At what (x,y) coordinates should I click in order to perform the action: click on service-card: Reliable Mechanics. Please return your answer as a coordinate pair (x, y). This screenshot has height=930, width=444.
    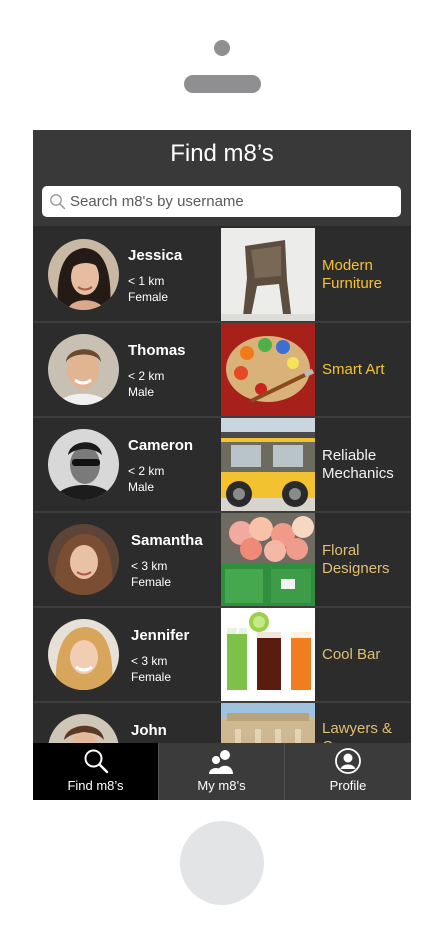
    Looking at the image, I should click on (363, 464).